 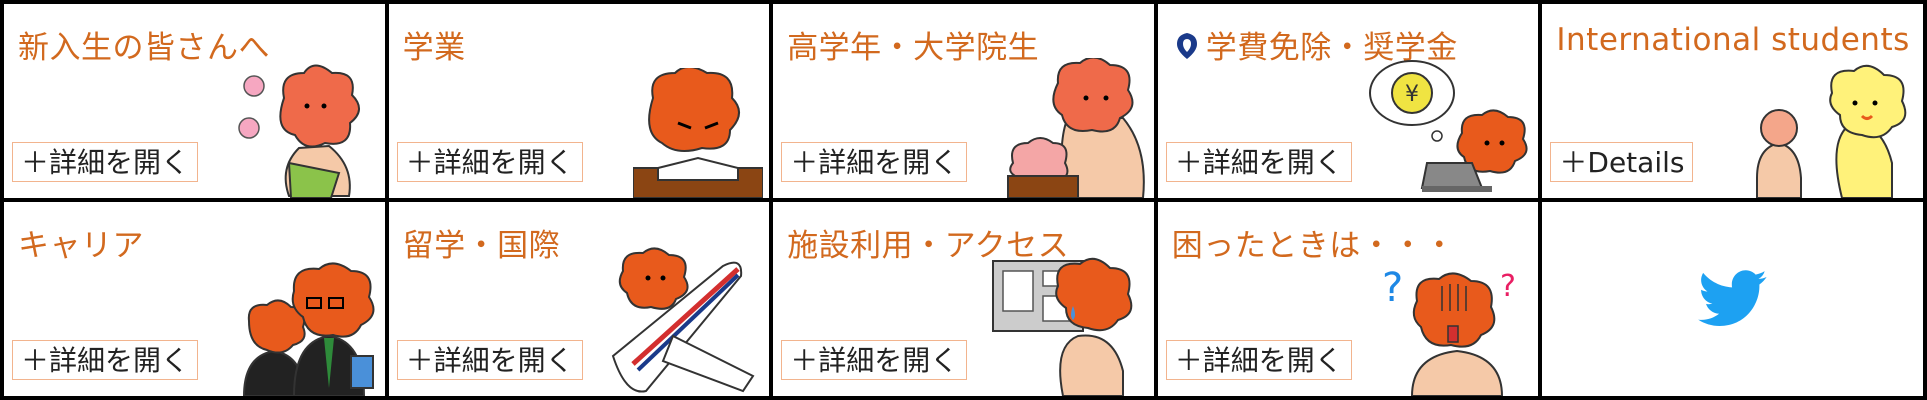 What do you see at coordinates (1348, 299) in the screenshot?
I see `tile-when-in-trouble: 困ったときは・・・ ＋詳細を開く ? ?` at bounding box center [1348, 299].